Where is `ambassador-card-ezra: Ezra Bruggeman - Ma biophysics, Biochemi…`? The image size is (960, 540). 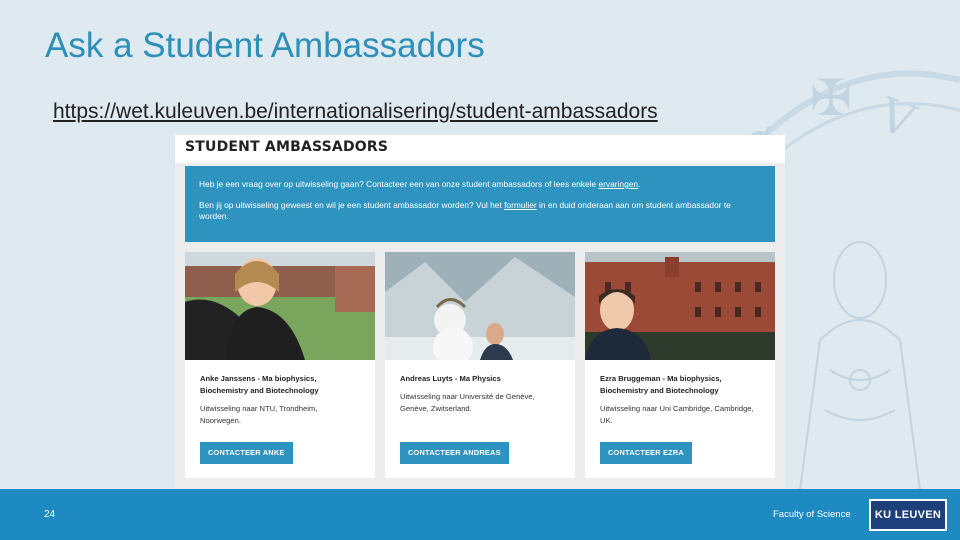 ambassador-card-ezra: Ezra Bruggeman - Ma biophysics, Biochemi… is located at coordinates (680, 365).